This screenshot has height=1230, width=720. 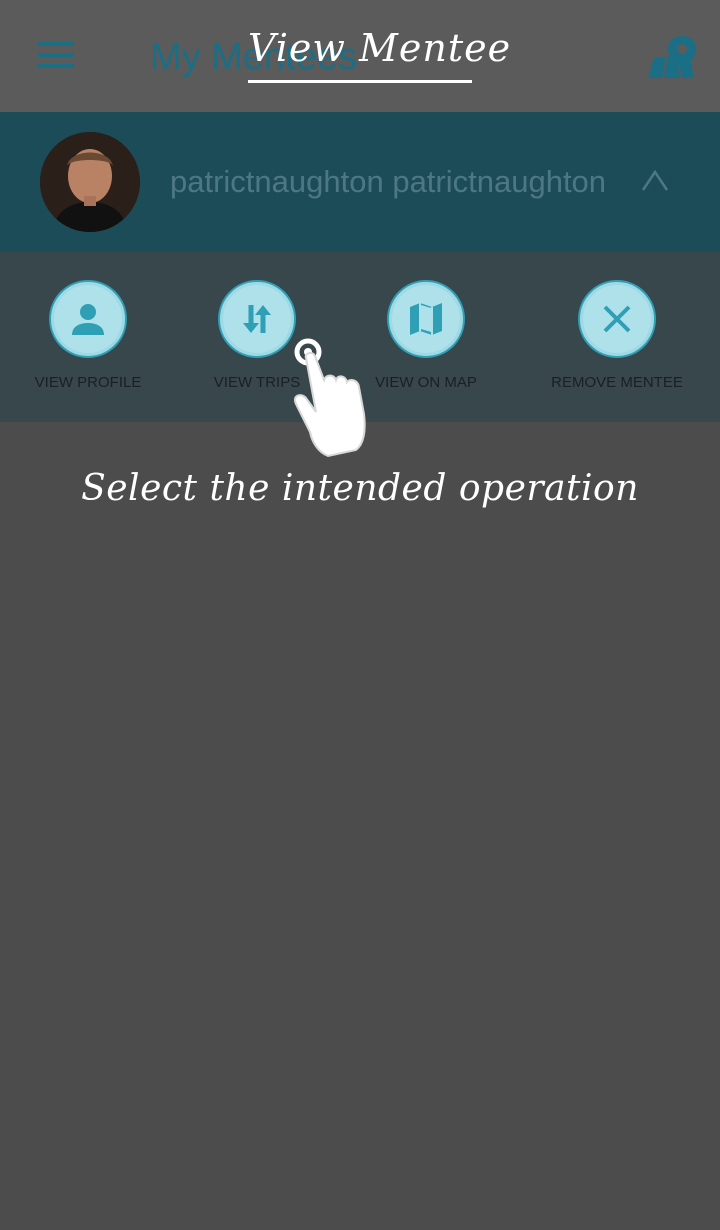 I want to click on tutorial-title-underline, so click(x=360, y=81).